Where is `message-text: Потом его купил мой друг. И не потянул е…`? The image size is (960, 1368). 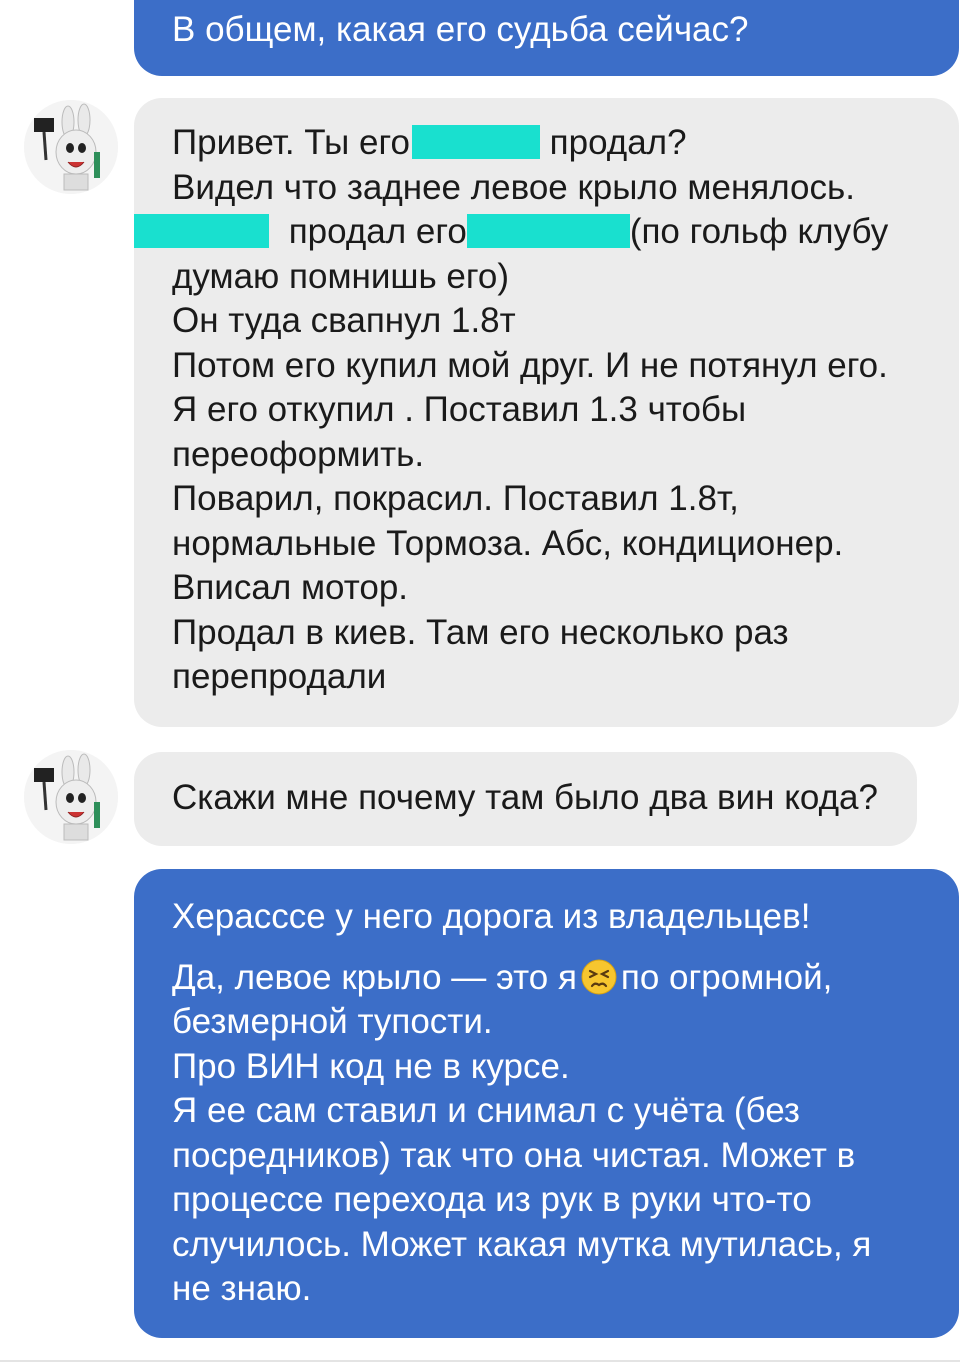
message-text: Потом его купил мой друг. И не потянул е… is located at coordinates (530, 365).